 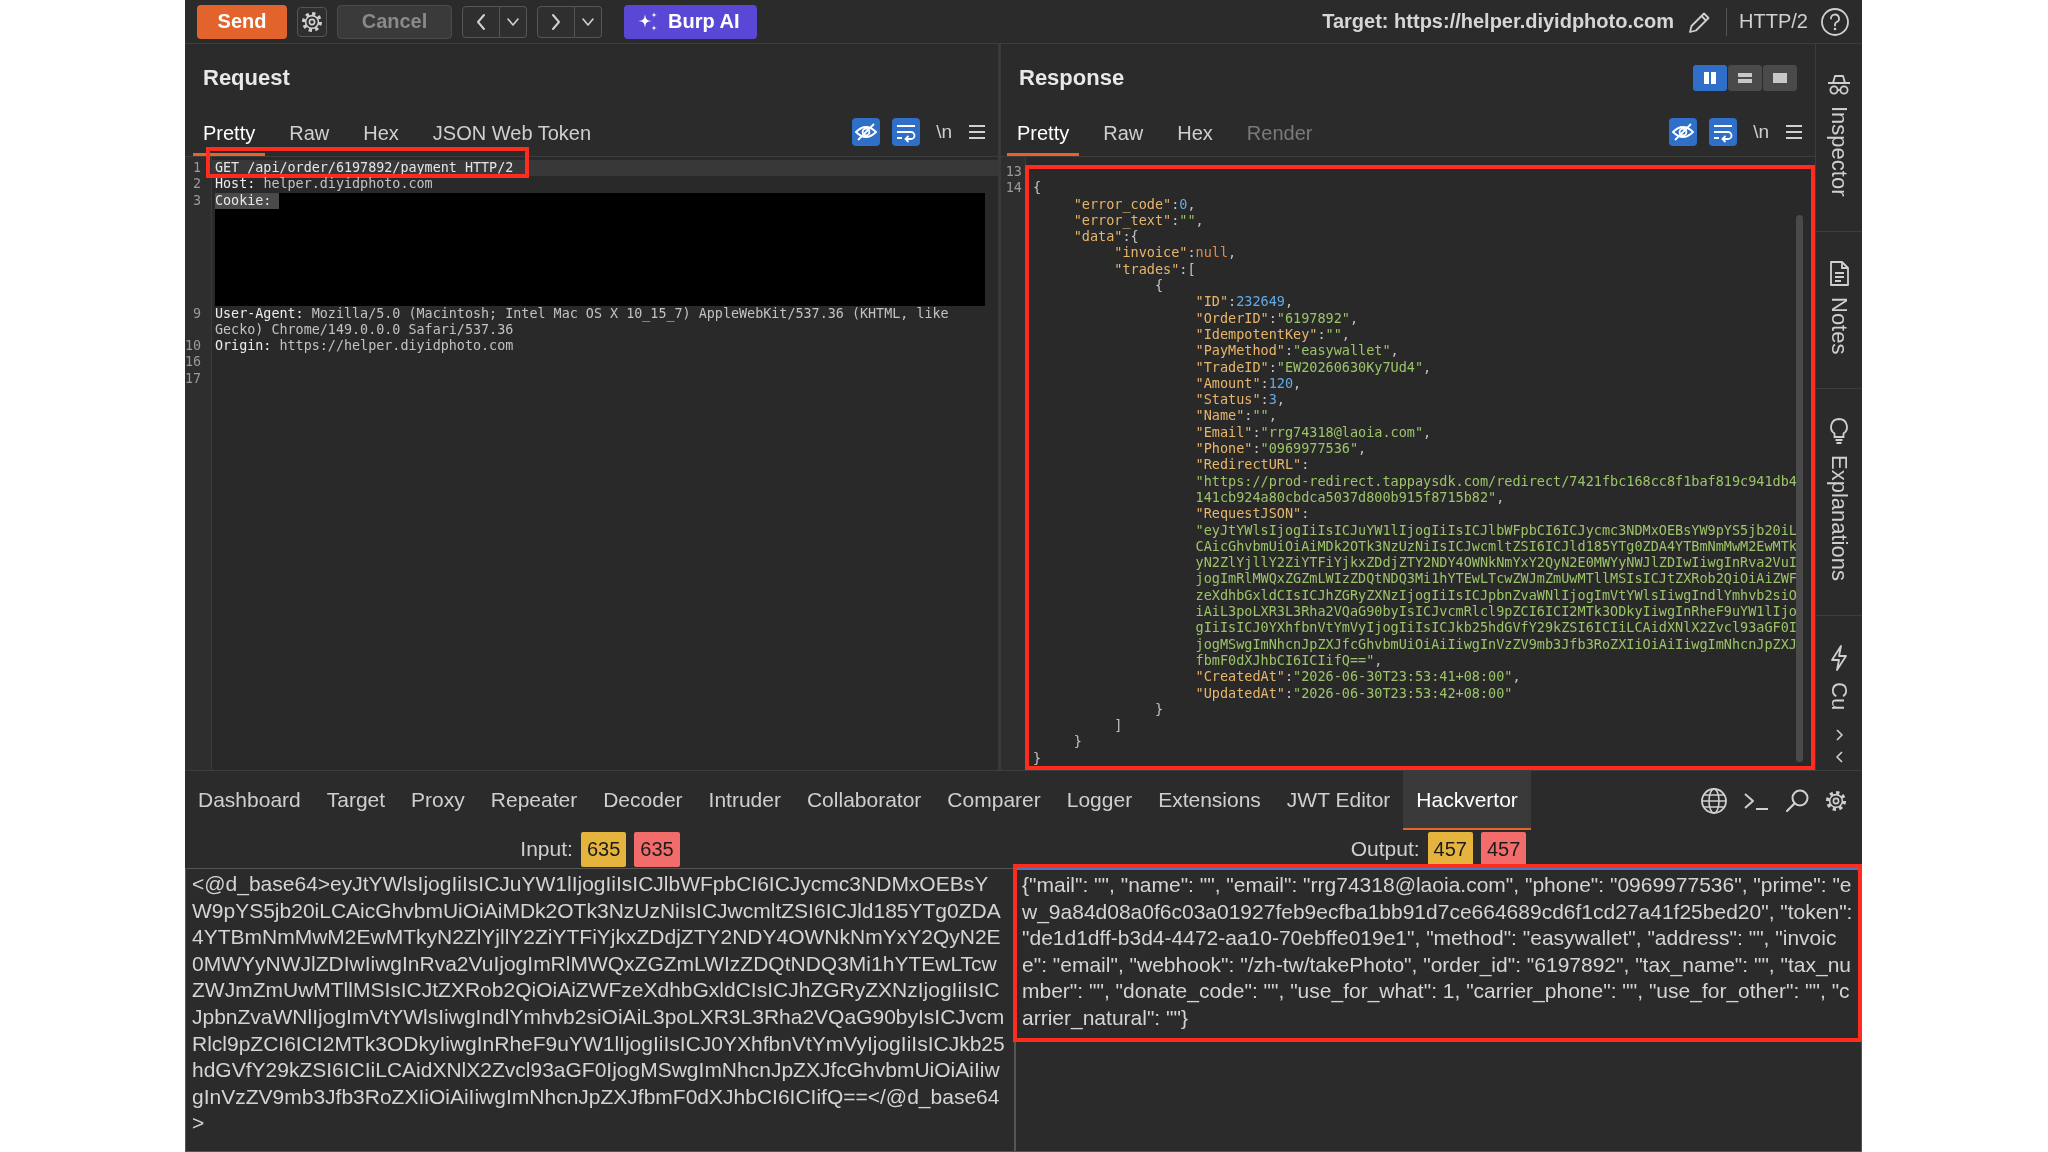 What do you see at coordinates (1072, 78) in the screenshot?
I see `panel-title: Response` at bounding box center [1072, 78].